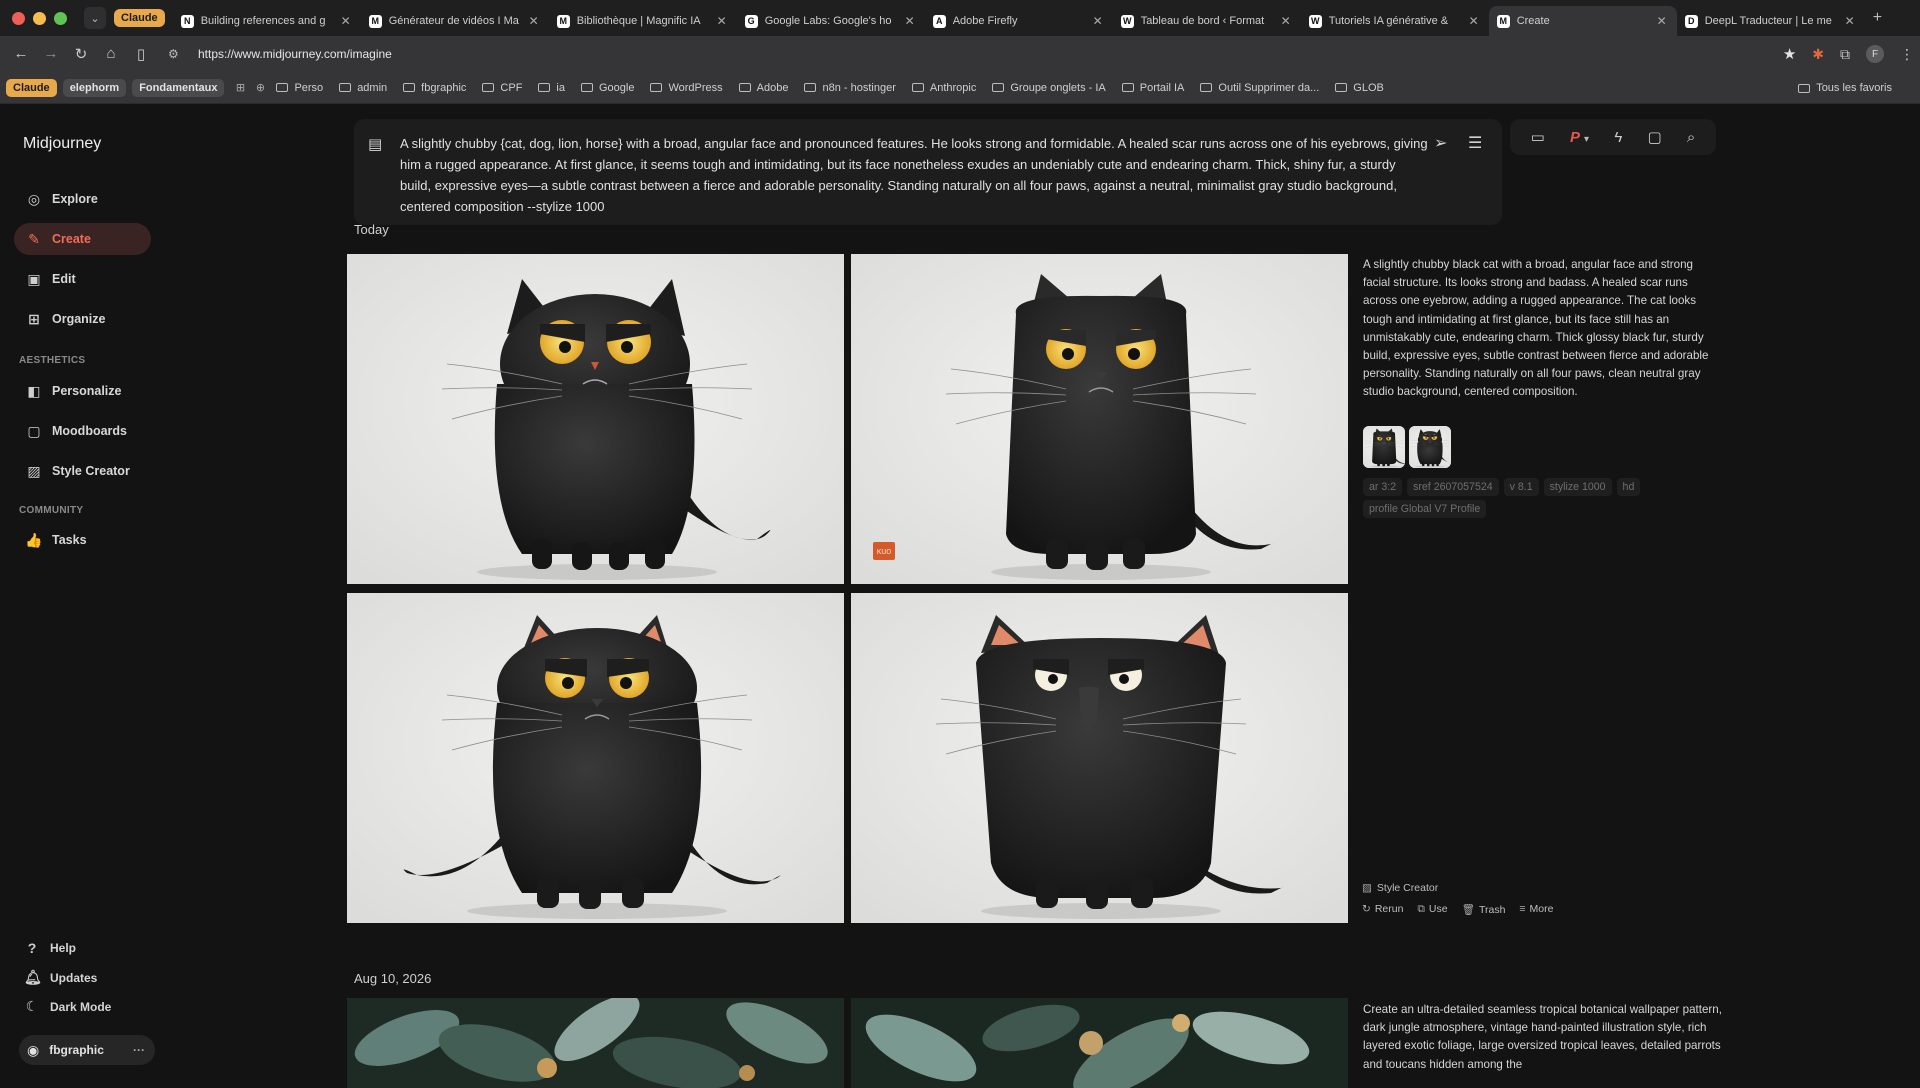 Image resolution: width=1920 pixels, height=1088 pixels. Describe the element at coordinates (1577, 487) in the screenshot. I see `param-chip: stylize 1000` at that location.